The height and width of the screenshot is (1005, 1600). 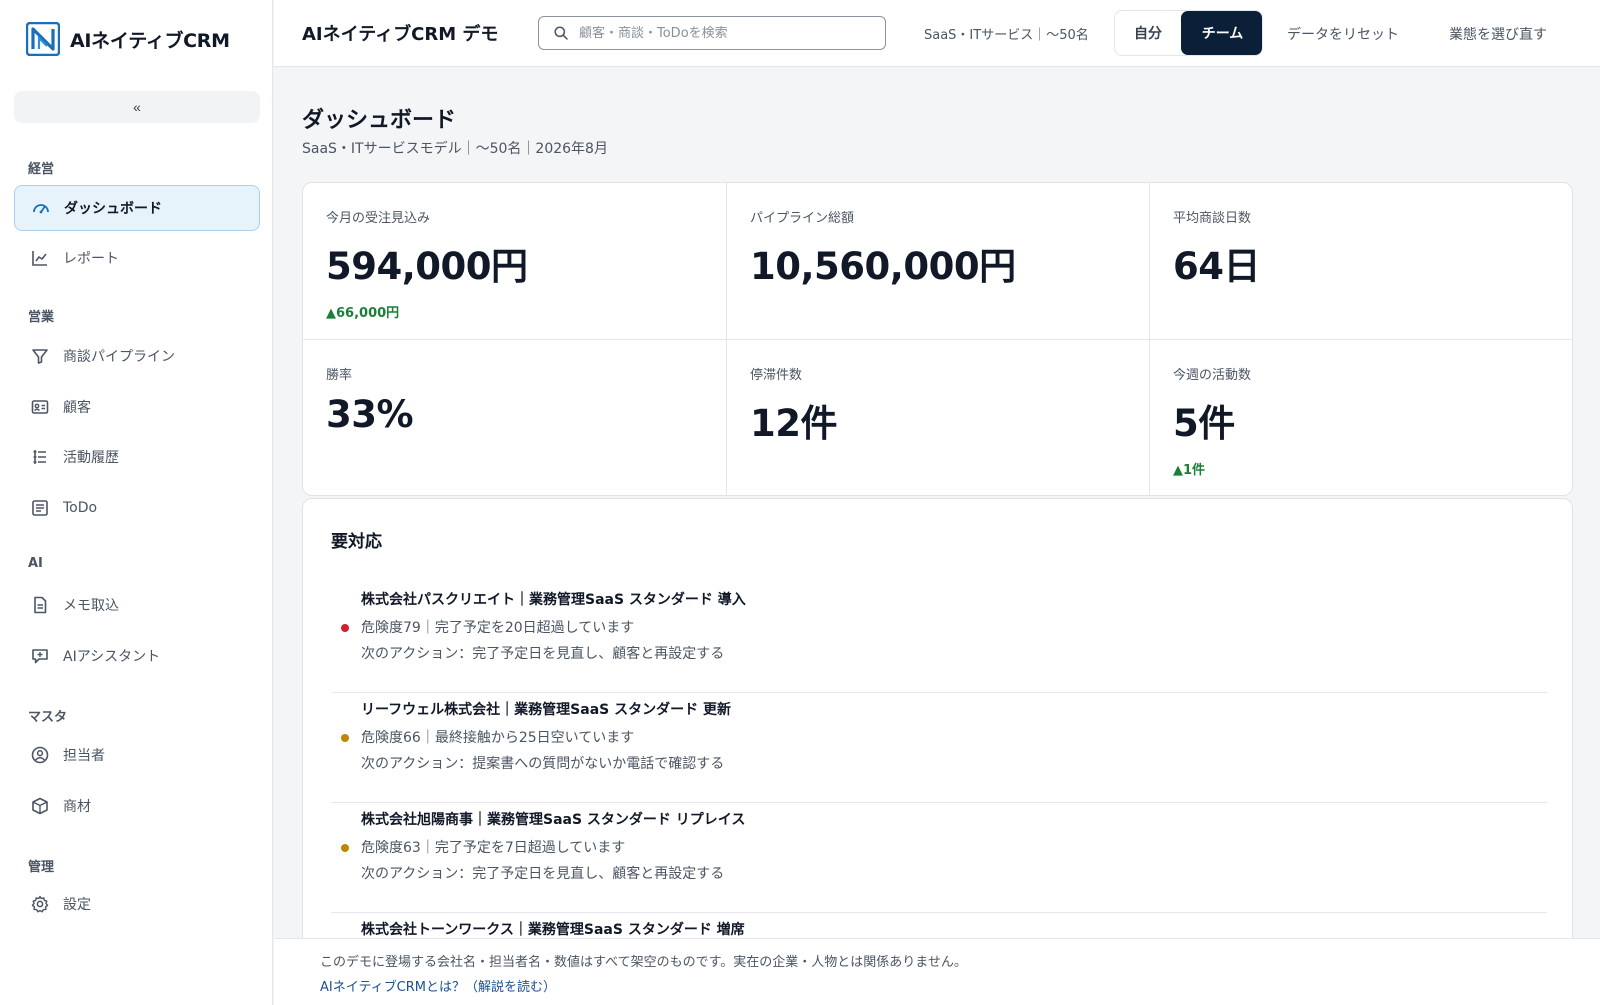 I want to click on business-type-label: SaaS・ITサービス｜〜50名, so click(x=1006, y=35).